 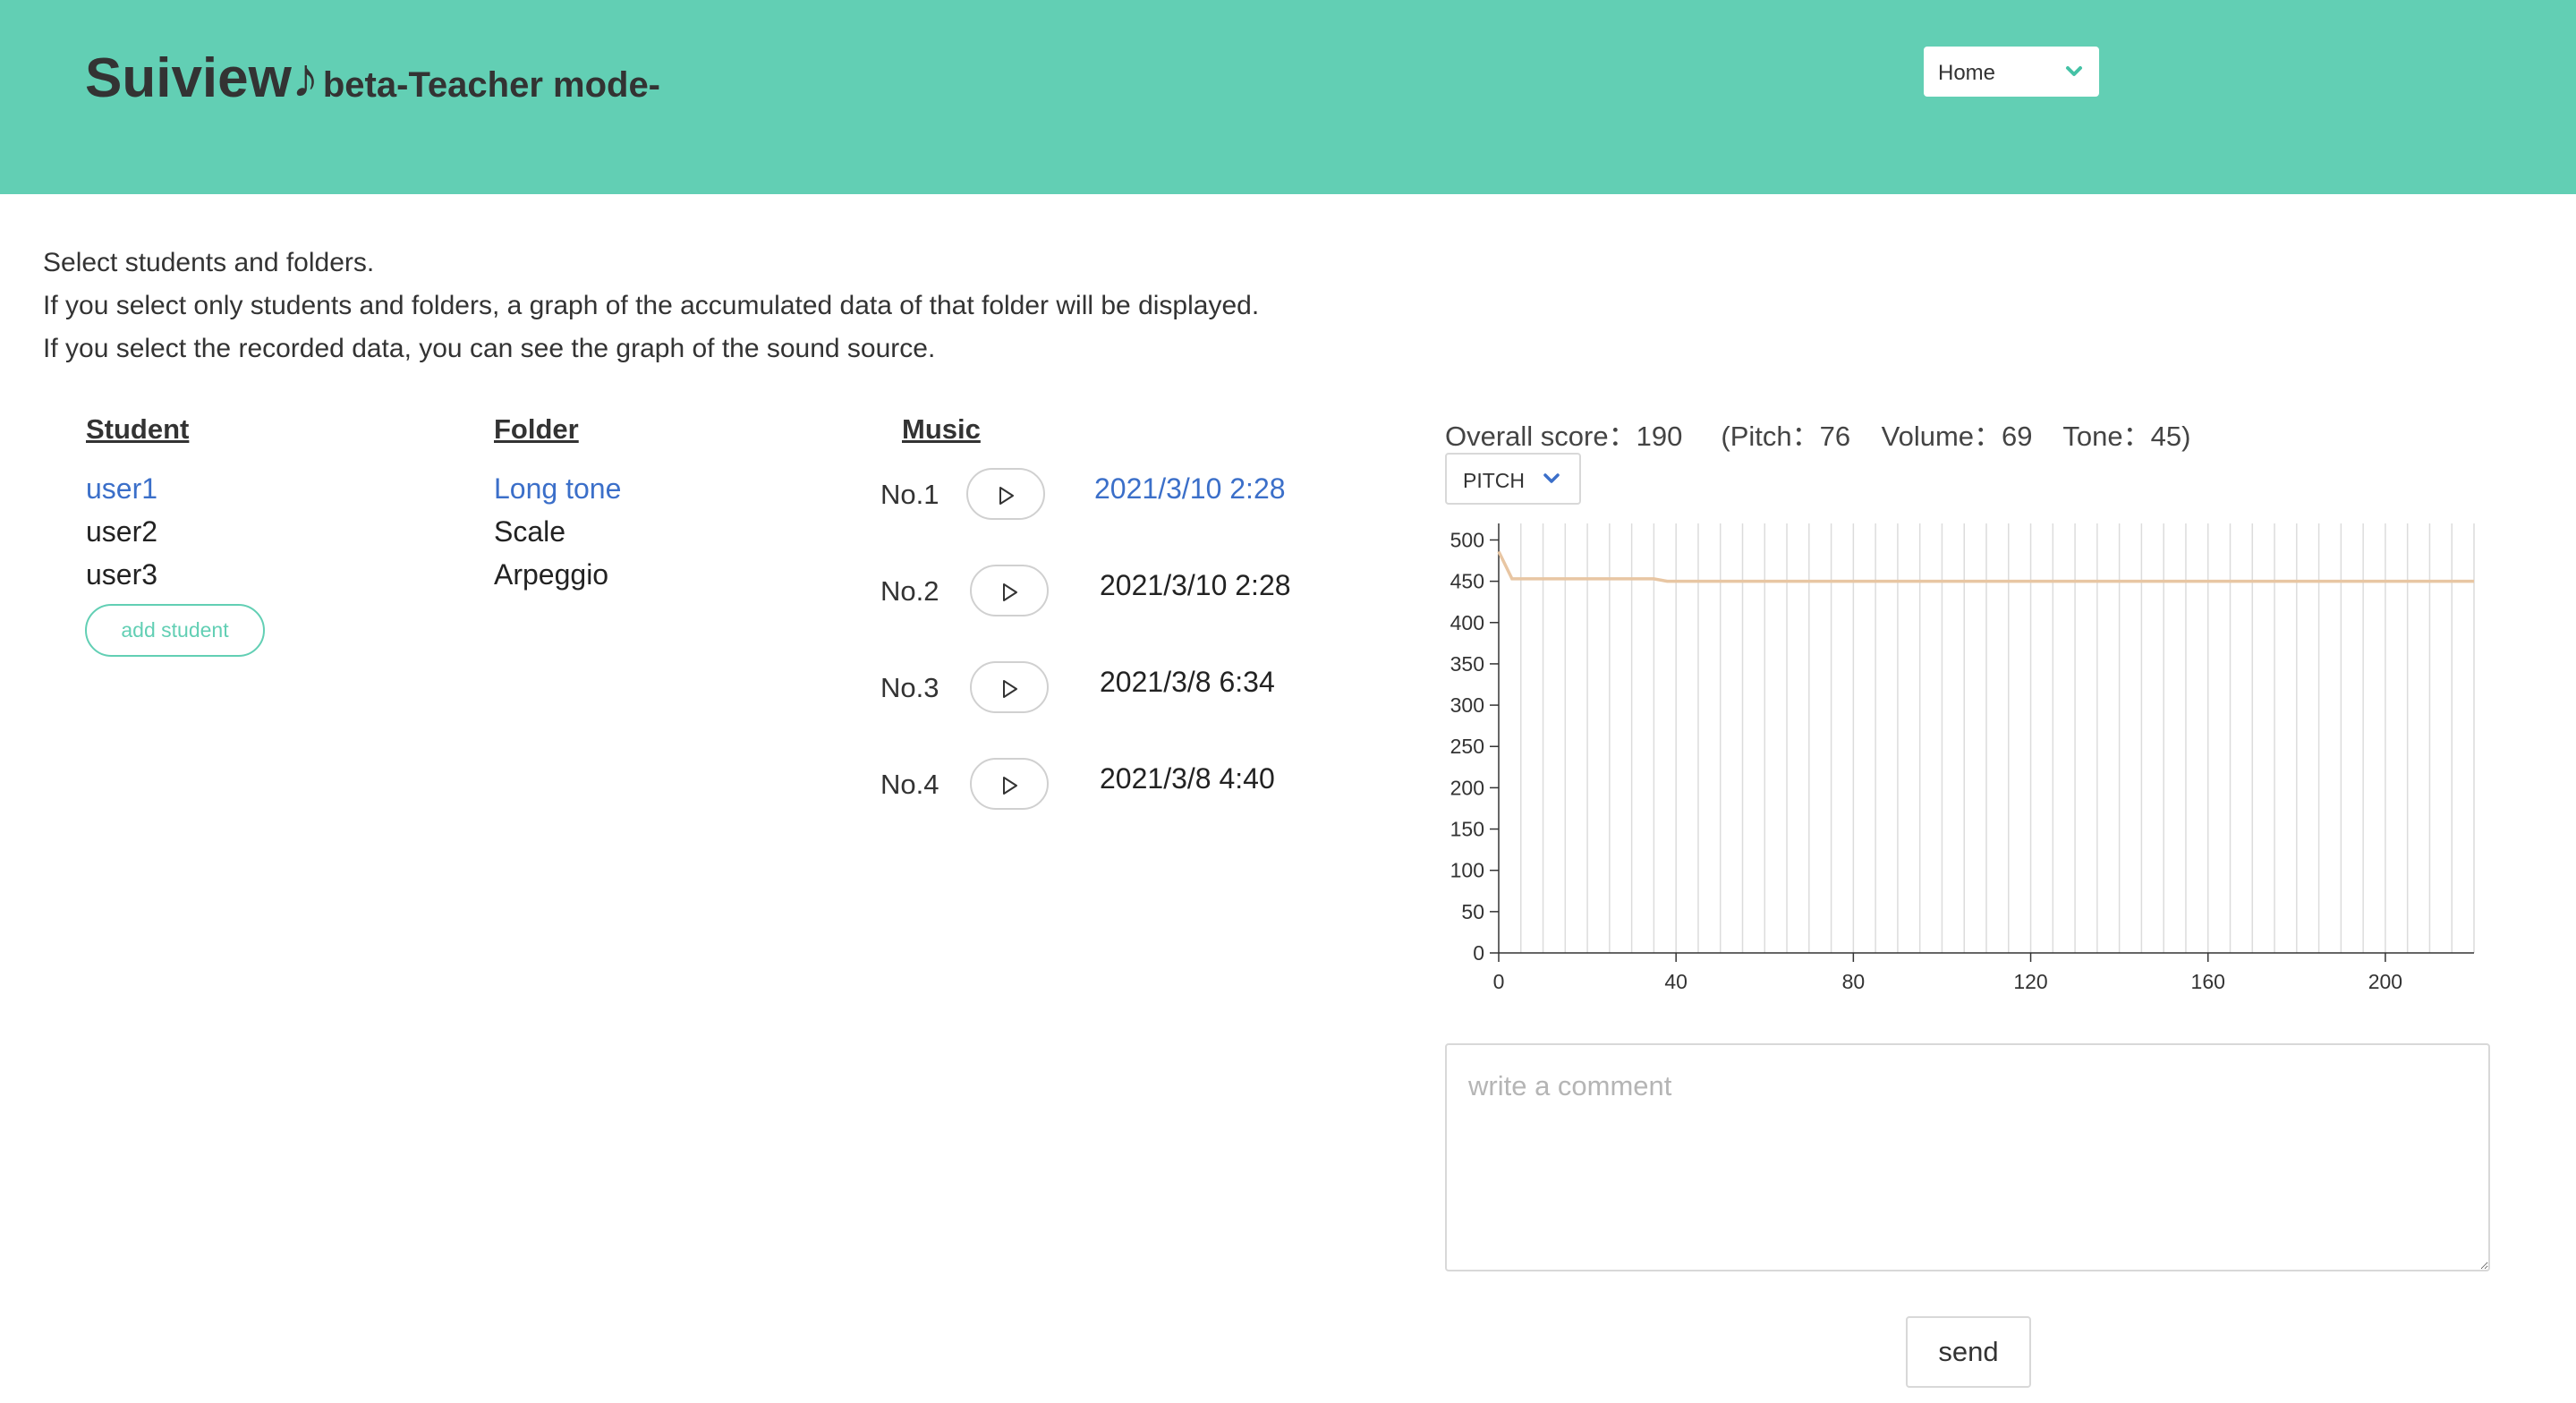 I want to click on music-date: 2021/3/8 6:34, so click(x=1187, y=682).